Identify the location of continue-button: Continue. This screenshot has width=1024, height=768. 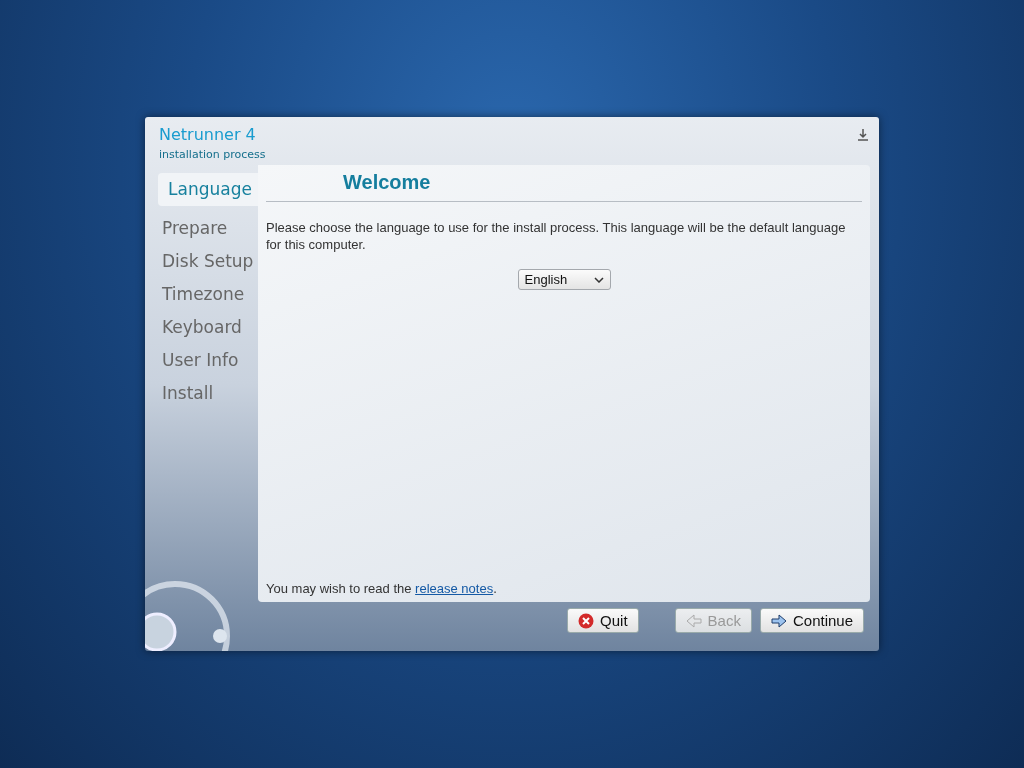
(811, 620).